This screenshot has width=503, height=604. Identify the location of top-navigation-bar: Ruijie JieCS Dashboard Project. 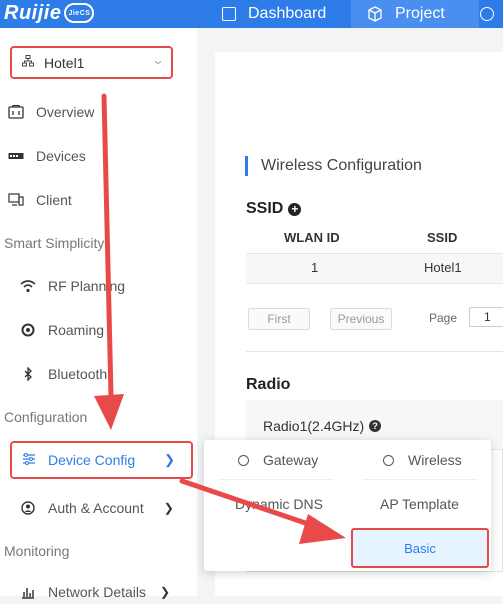
(251, 14).